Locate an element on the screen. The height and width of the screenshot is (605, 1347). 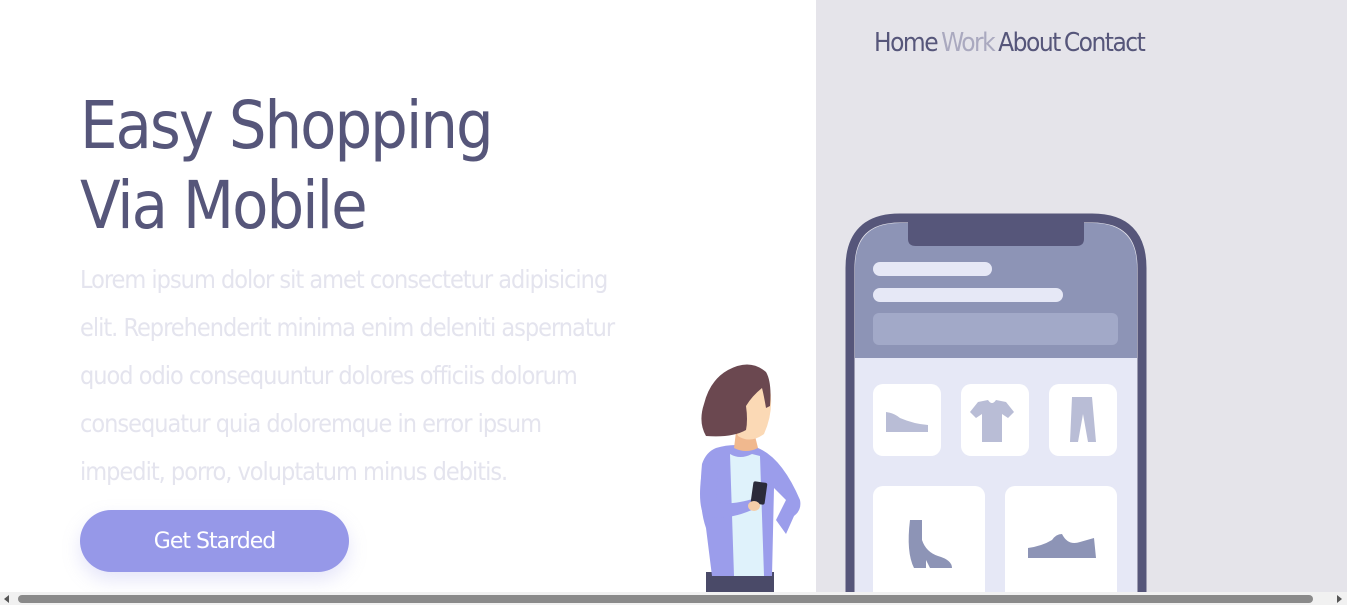
horizontal-scrollbar is located at coordinates (673, 598).